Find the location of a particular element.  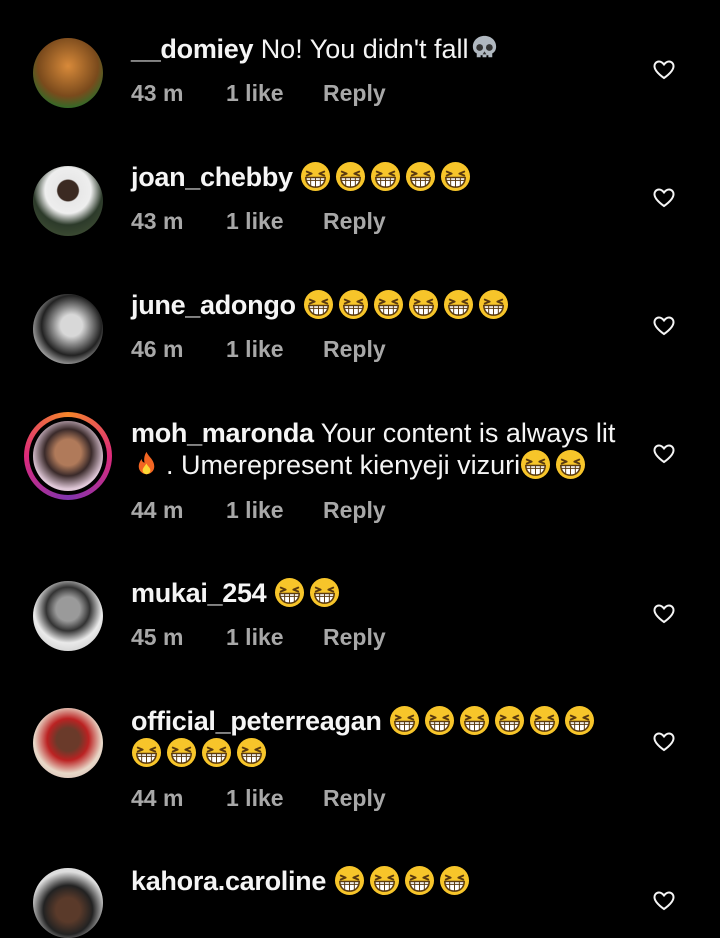

story-ring-avatar is located at coordinates (68, 456).